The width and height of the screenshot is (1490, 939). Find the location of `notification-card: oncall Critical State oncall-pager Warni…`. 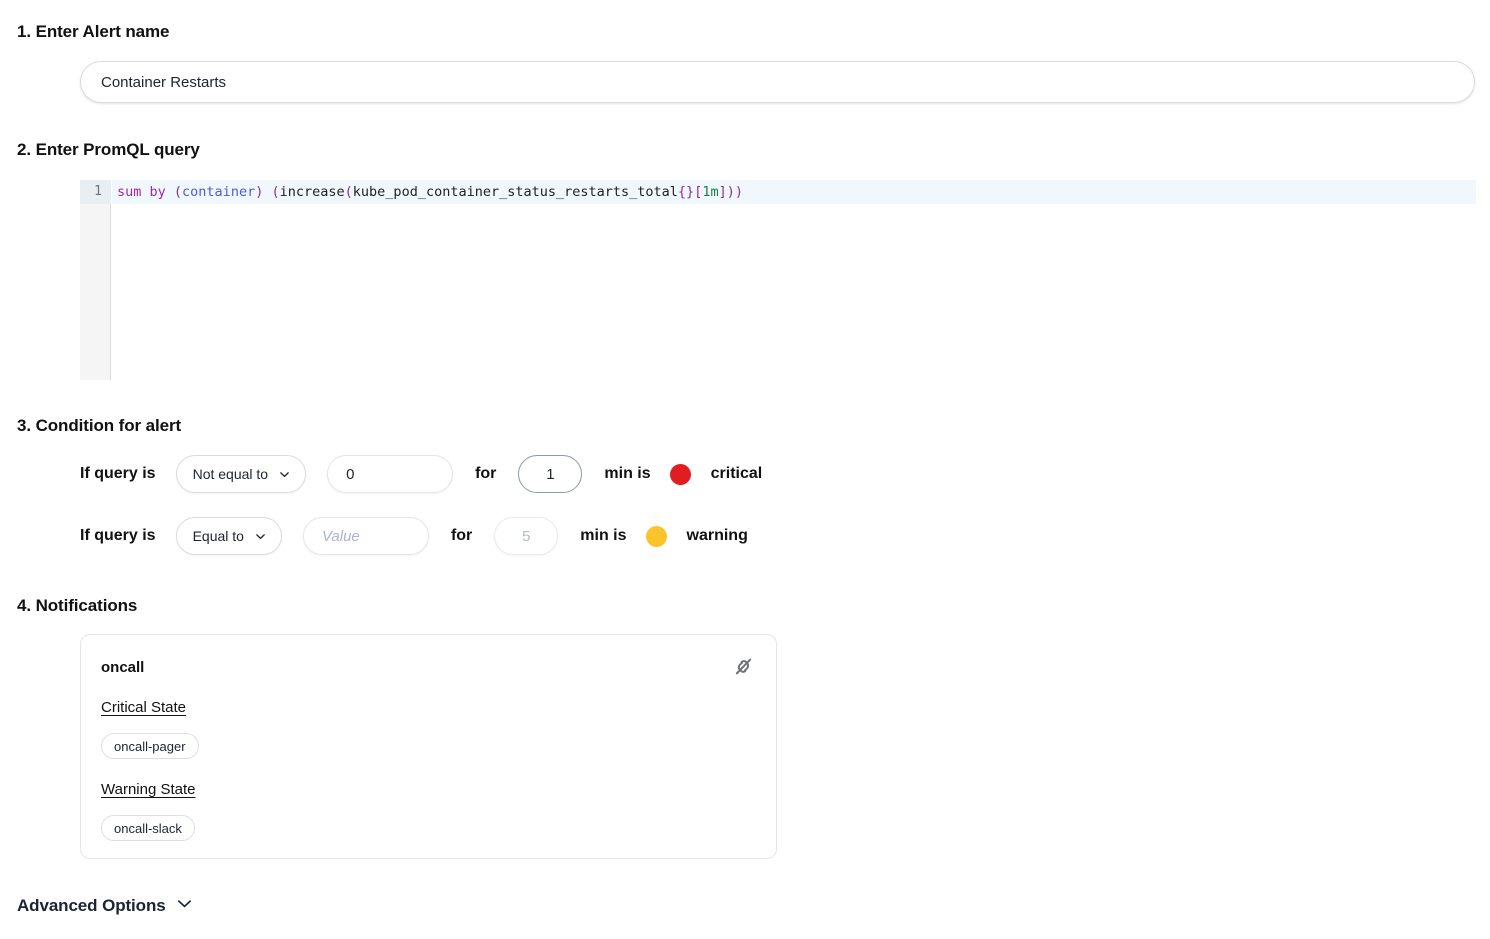

notification-card: oncall Critical State oncall-pager Warni… is located at coordinates (428, 746).